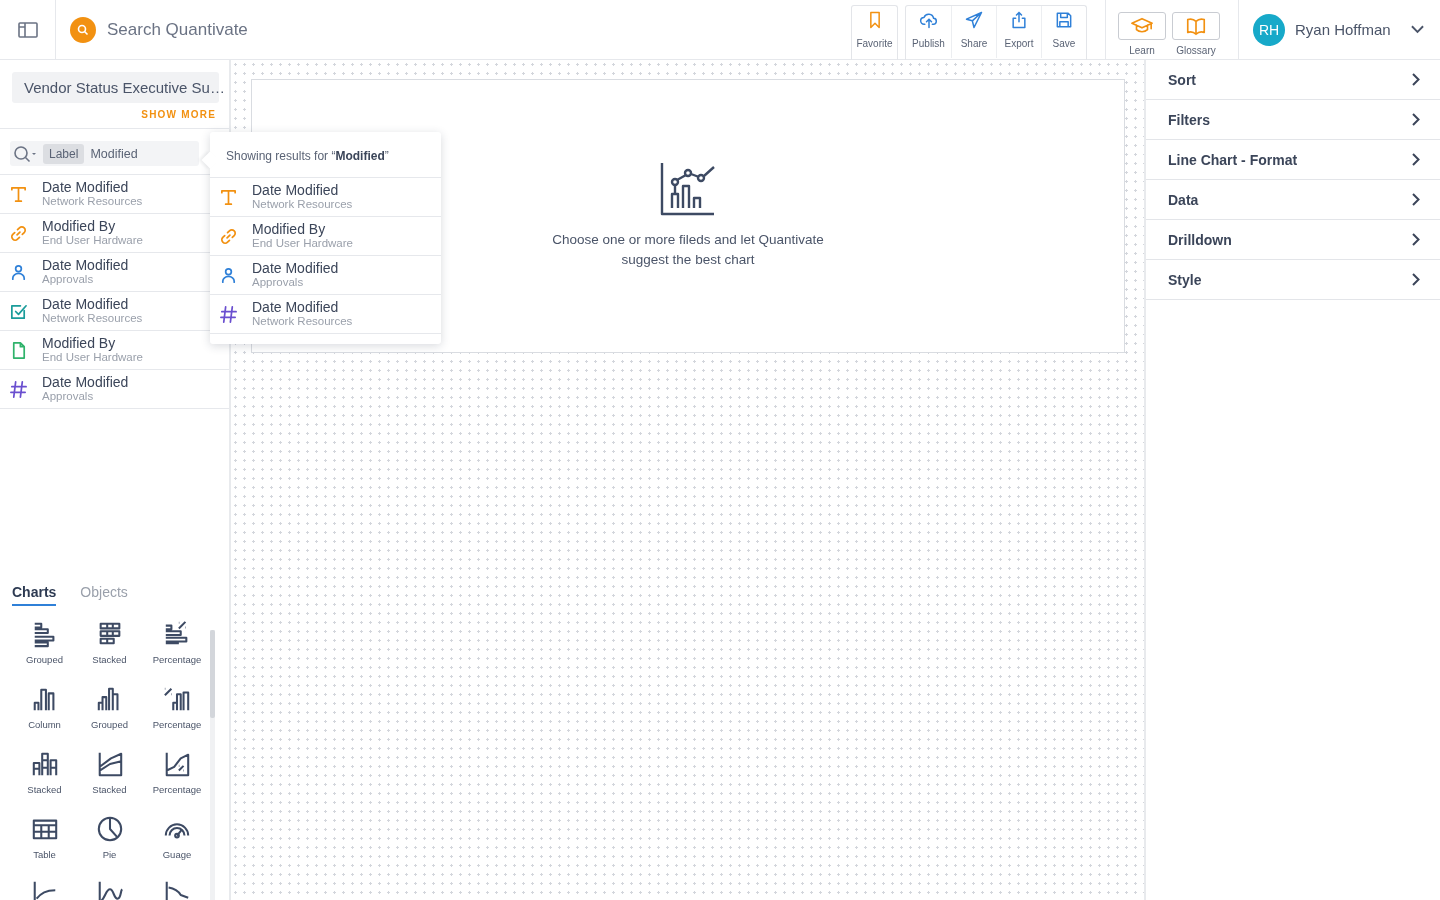 Image resolution: width=1440 pixels, height=900 pixels. I want to click on chart-icon, so click(688, 189).